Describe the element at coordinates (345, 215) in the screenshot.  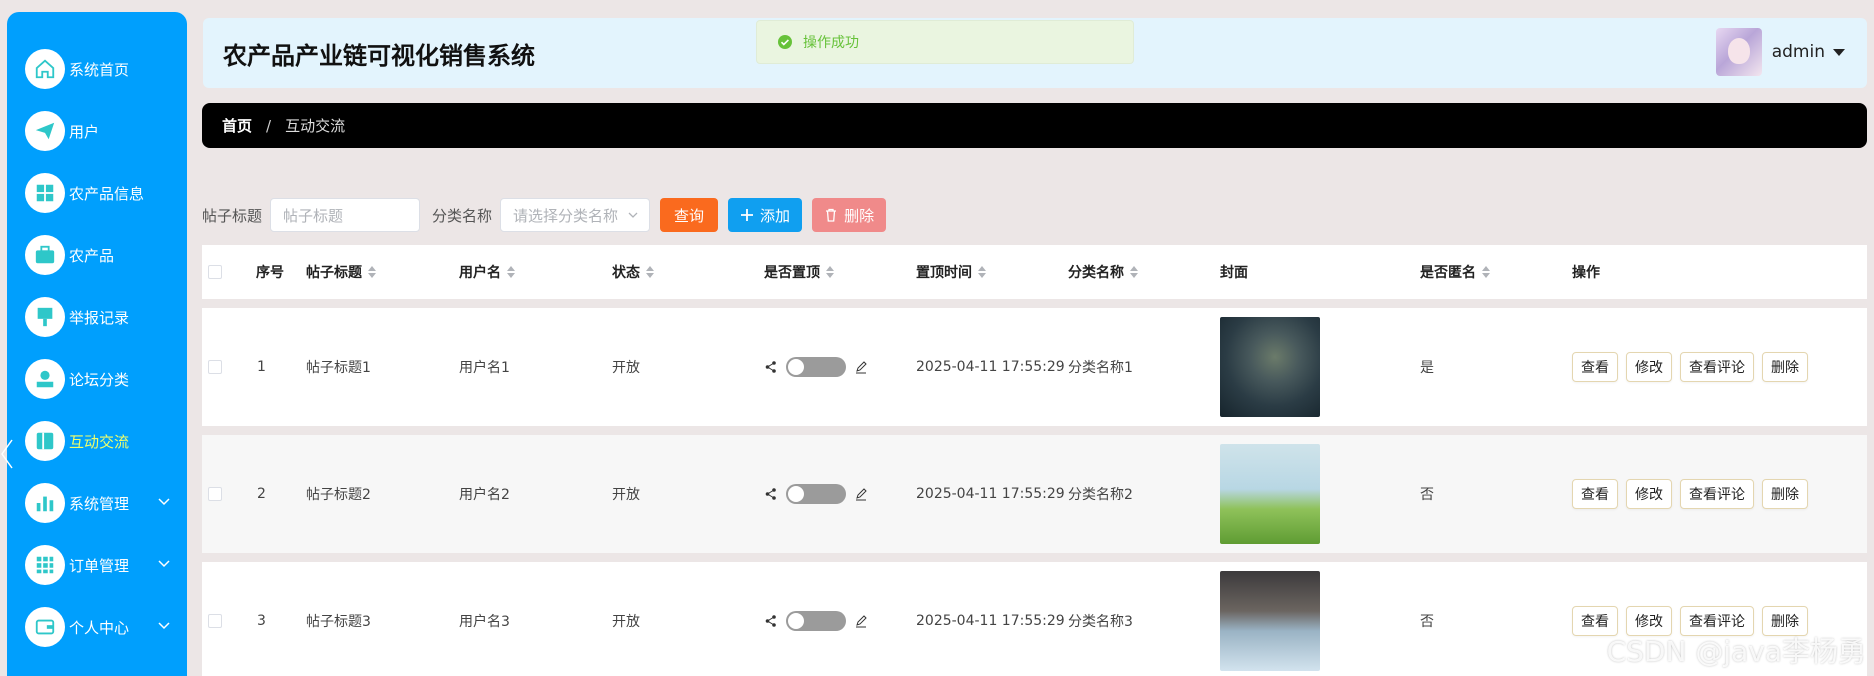
I see `title-search-input: 帖子标题` at that location.